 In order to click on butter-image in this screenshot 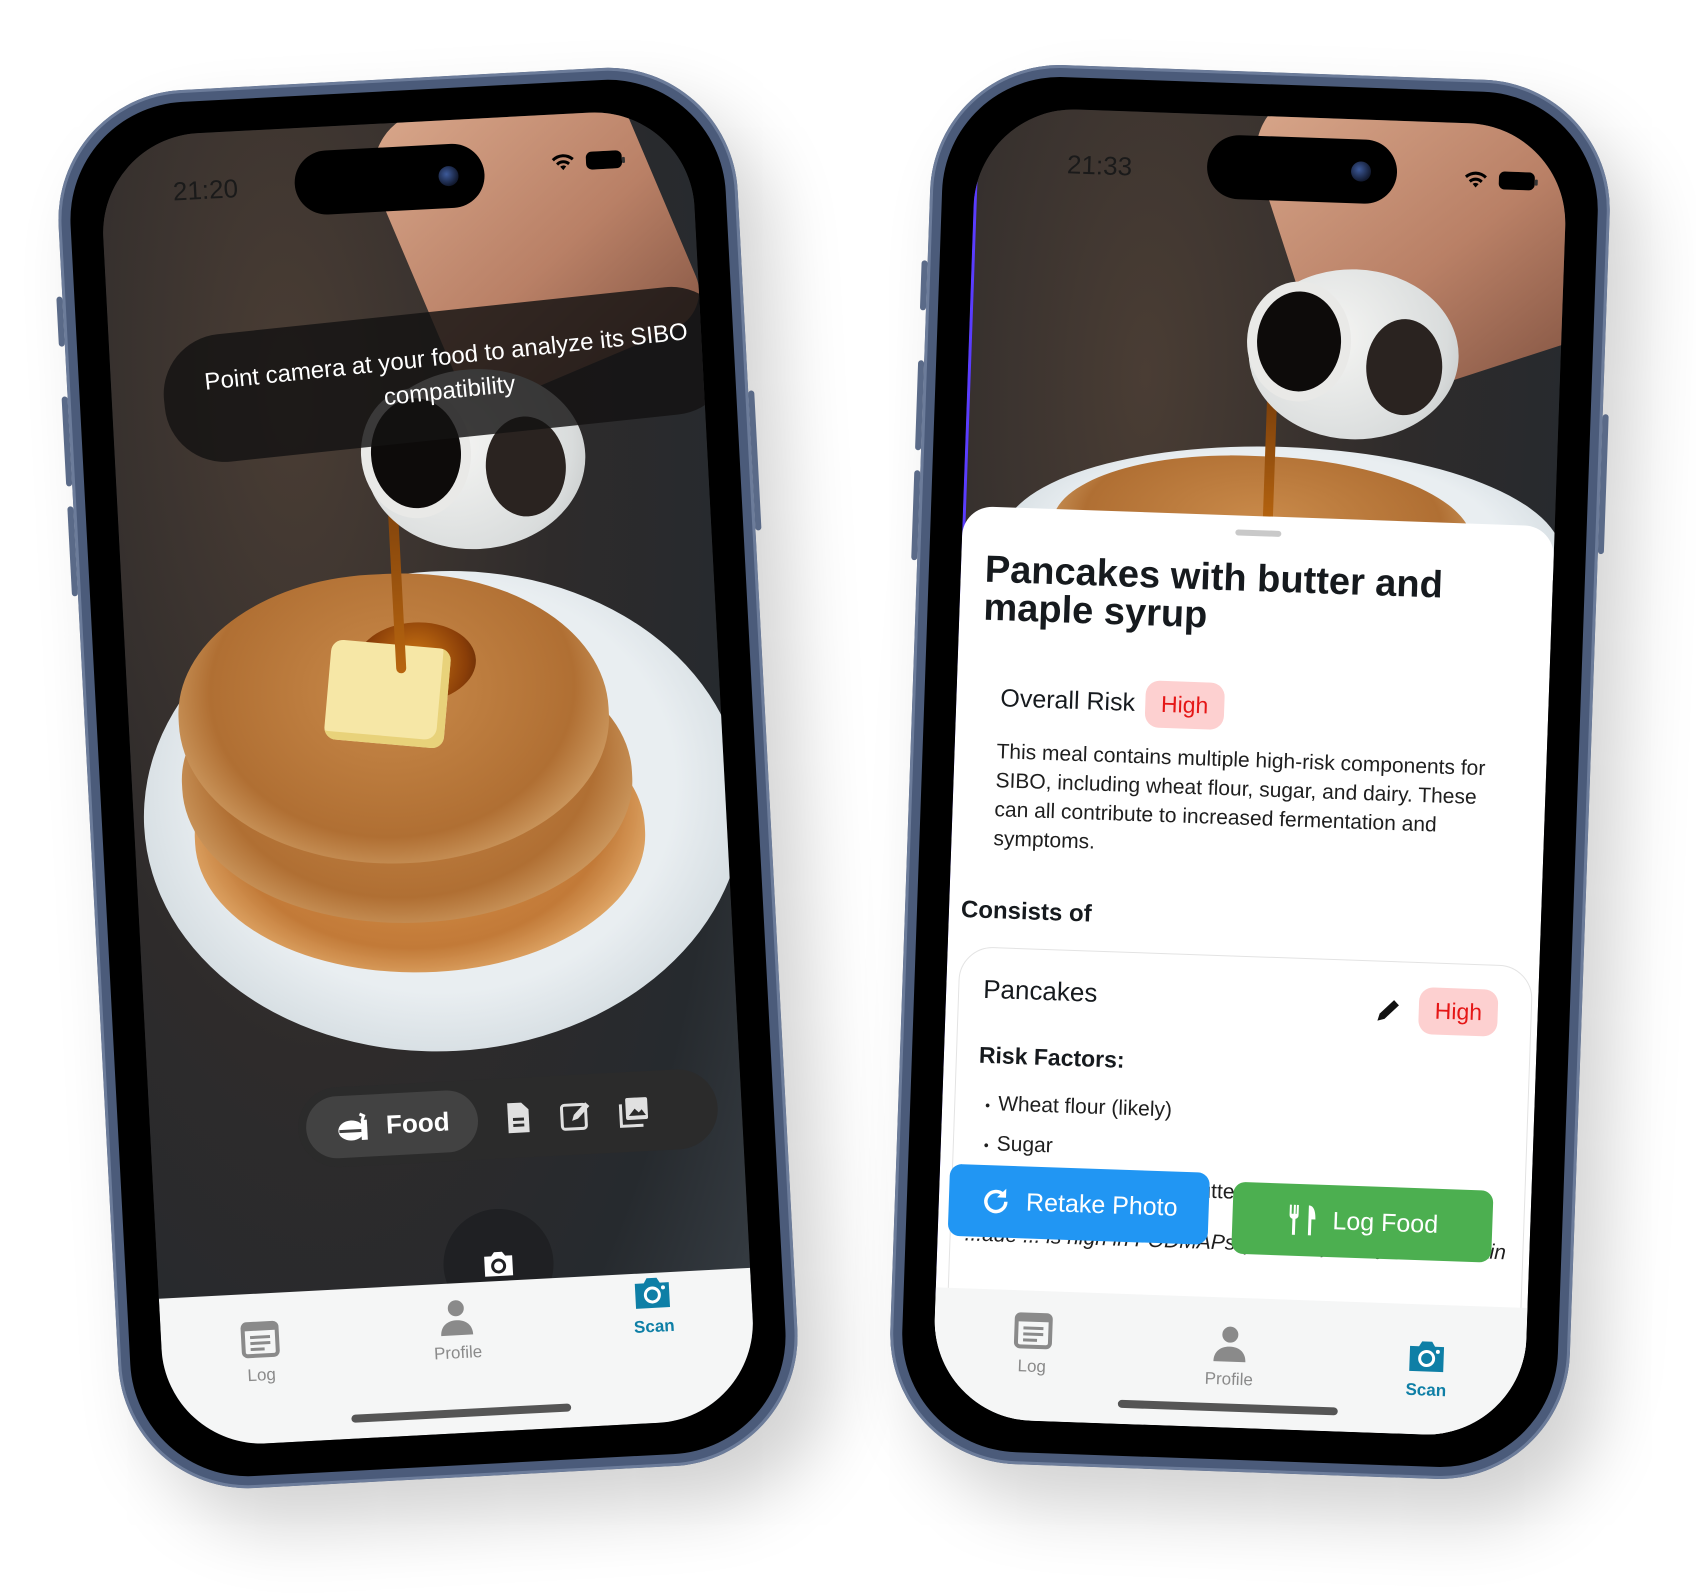, I will do `click(387, 694)`.